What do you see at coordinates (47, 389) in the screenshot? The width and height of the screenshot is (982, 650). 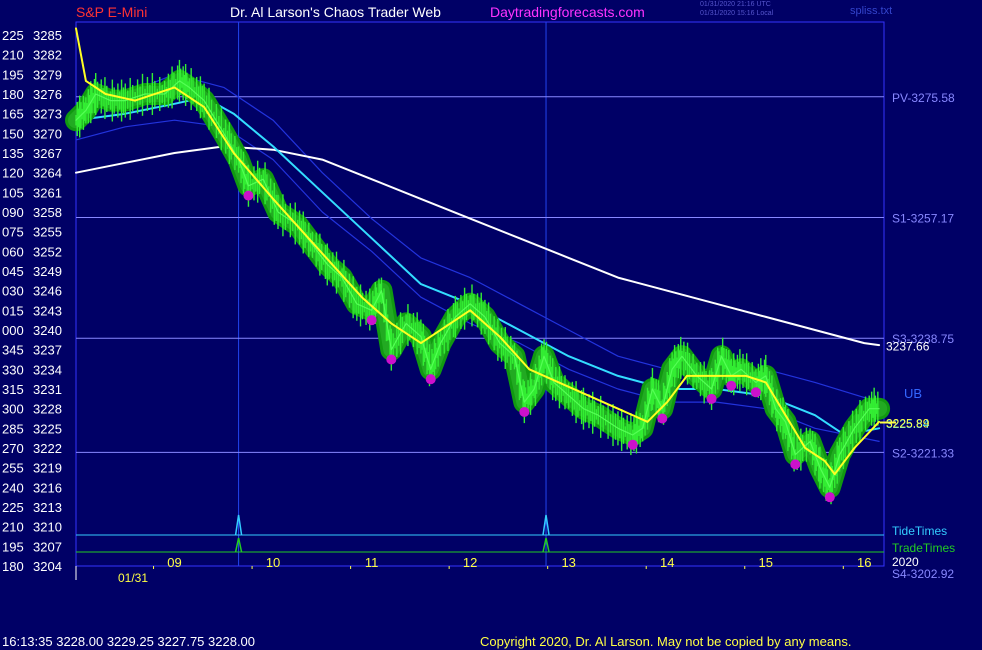 I see `y-tick-price: 3231` at bounding box center [47, 389].